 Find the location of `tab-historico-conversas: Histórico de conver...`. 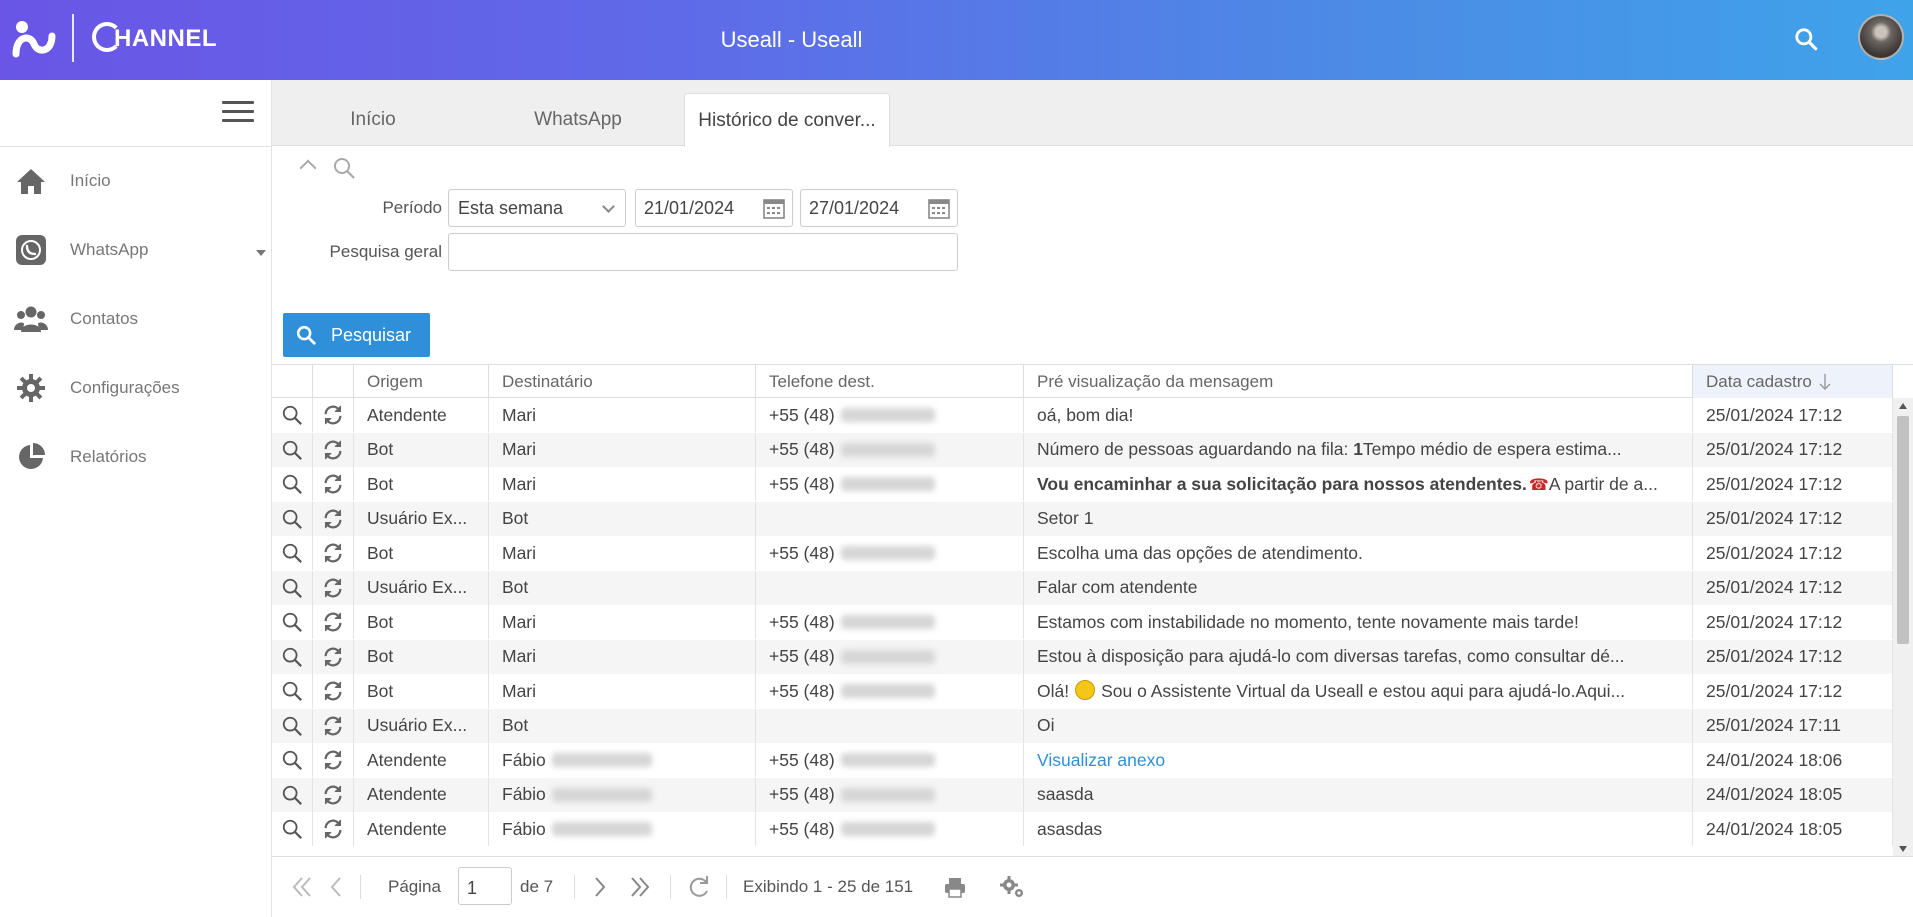

tab-historico-conversas: Histórico de conver... is located at coordinates (787, 120).